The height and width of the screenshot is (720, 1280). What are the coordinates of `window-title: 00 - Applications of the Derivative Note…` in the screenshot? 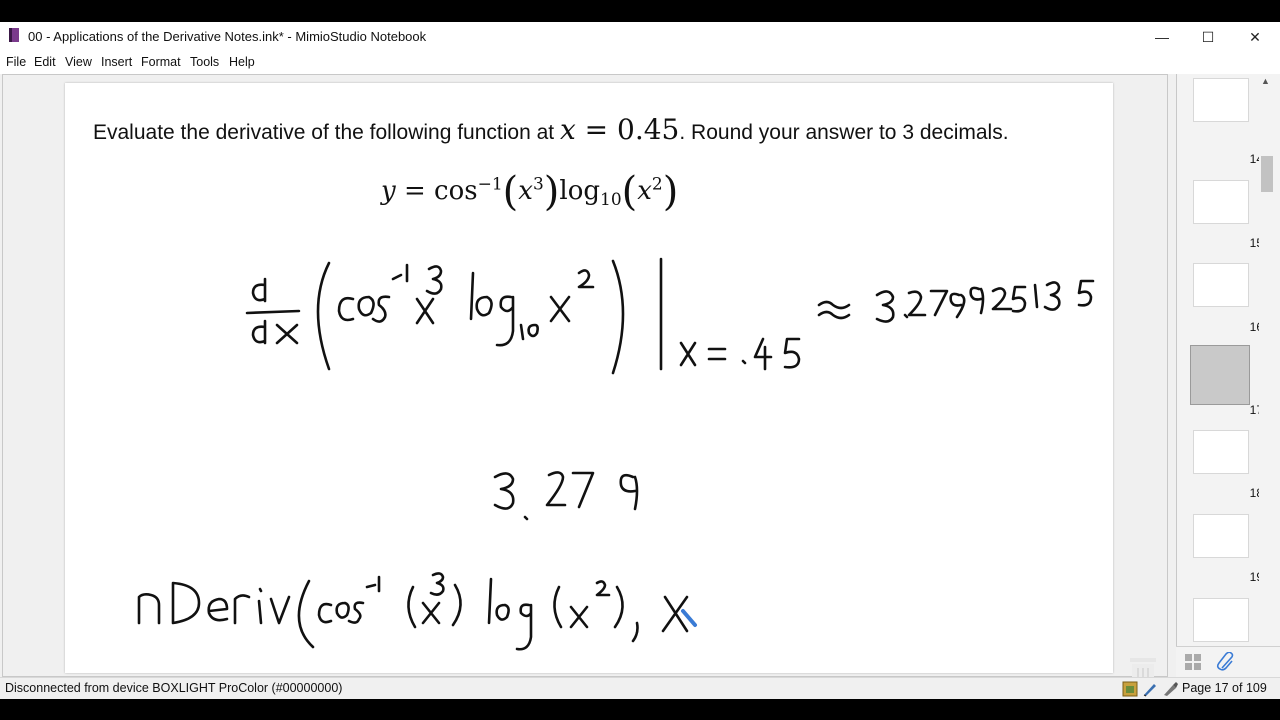 It's located at (227, 36).